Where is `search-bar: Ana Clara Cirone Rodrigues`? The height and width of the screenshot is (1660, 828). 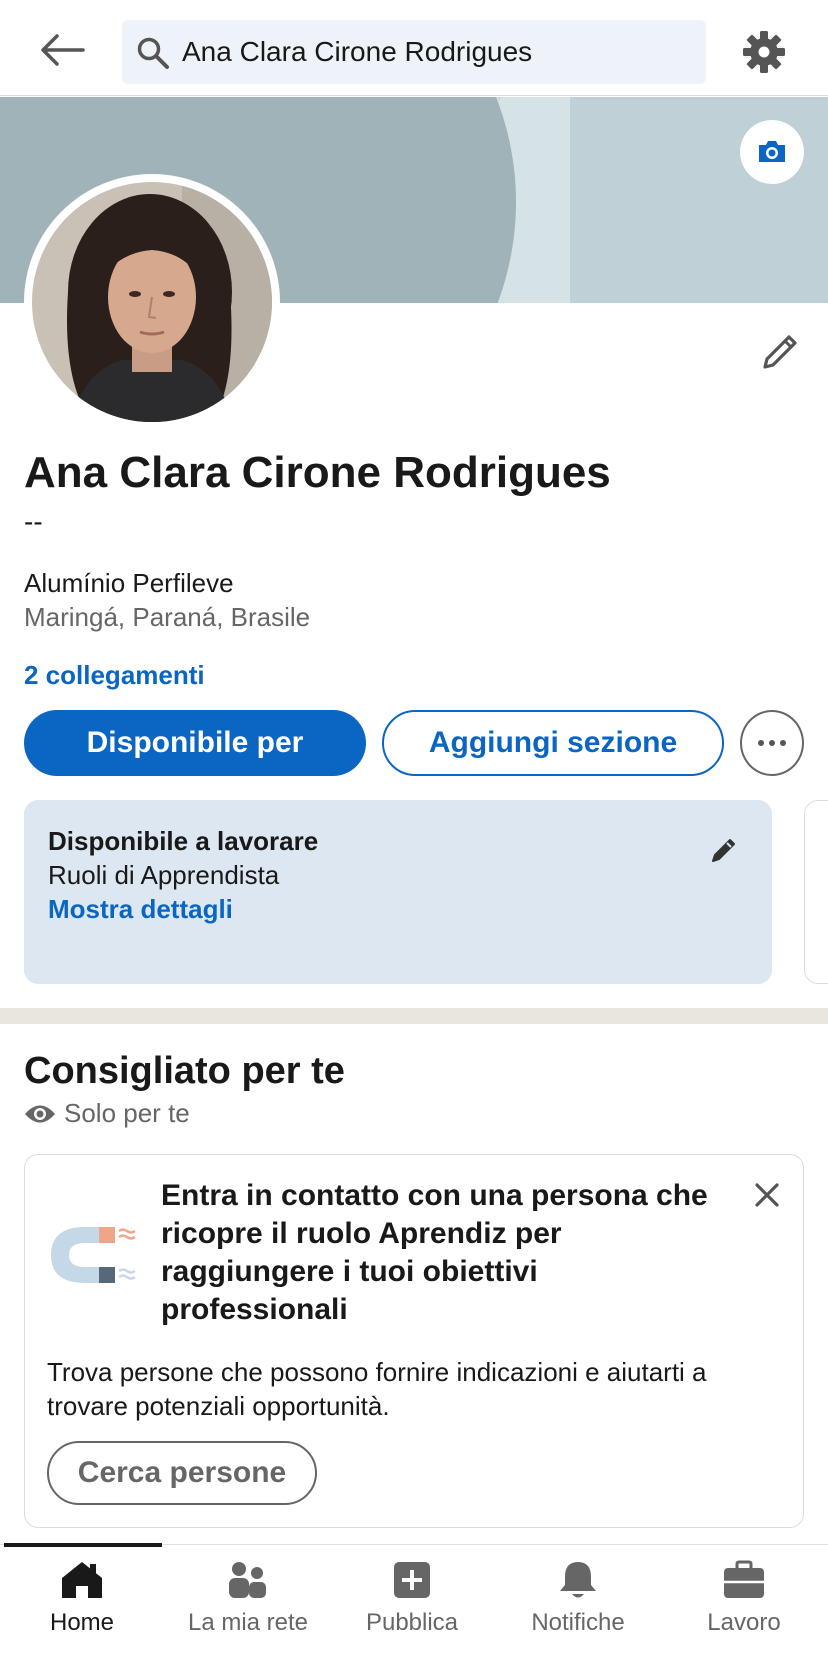 search-bar: Ana Clara Cirone Rodrigues is located at coordinates (414, 52).